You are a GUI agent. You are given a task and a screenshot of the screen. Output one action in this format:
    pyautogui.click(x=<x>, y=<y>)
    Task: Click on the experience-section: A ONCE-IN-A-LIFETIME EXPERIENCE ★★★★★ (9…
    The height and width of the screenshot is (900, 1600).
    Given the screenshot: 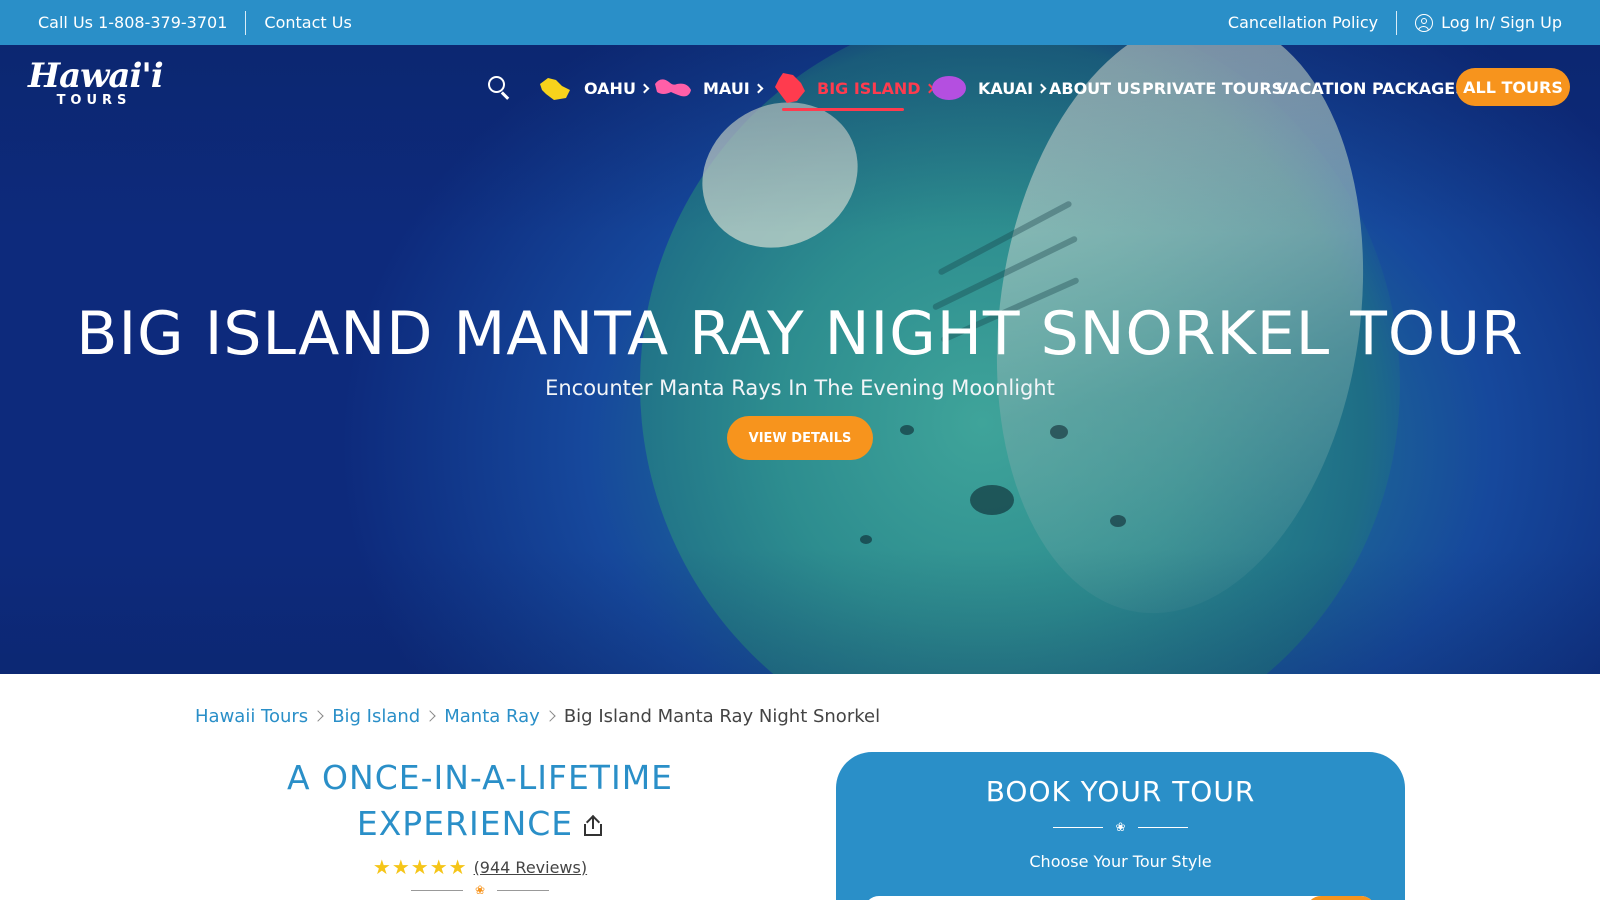 What is the action you would take?
    pyautogui.click(x=480, y=826)
    